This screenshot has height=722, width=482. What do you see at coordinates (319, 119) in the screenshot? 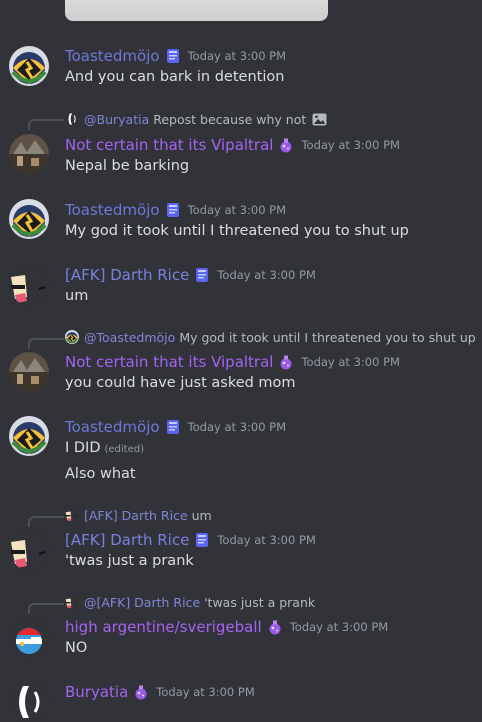
I see `image-icon` at bounding box center [319, 119].